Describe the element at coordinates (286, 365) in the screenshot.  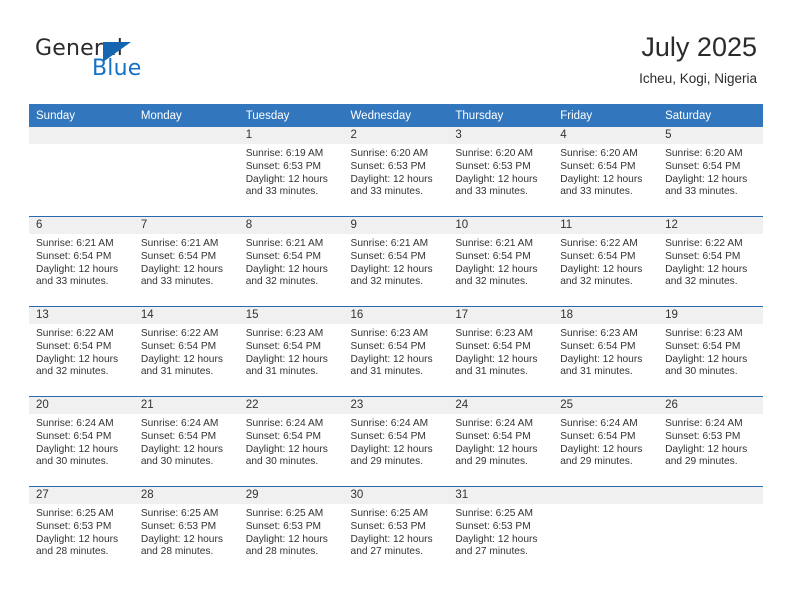
I see `daylight-text: Daylight: 12 hours and 31 minutes.` at that location.